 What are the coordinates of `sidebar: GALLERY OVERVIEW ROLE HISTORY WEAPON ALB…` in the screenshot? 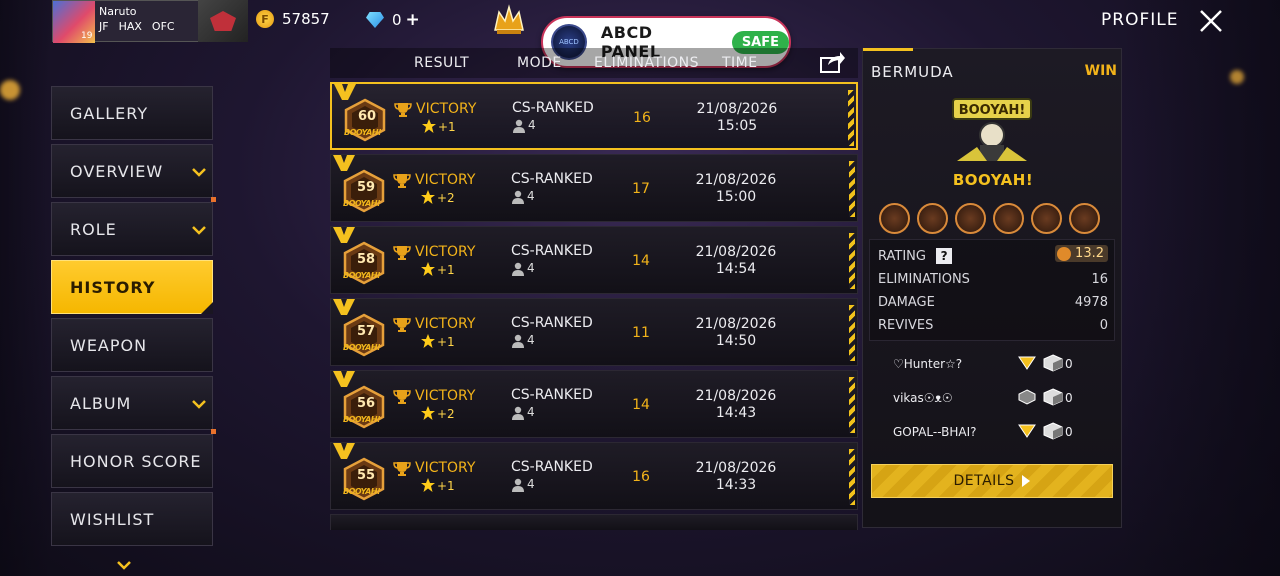 It's located at (133, 318).